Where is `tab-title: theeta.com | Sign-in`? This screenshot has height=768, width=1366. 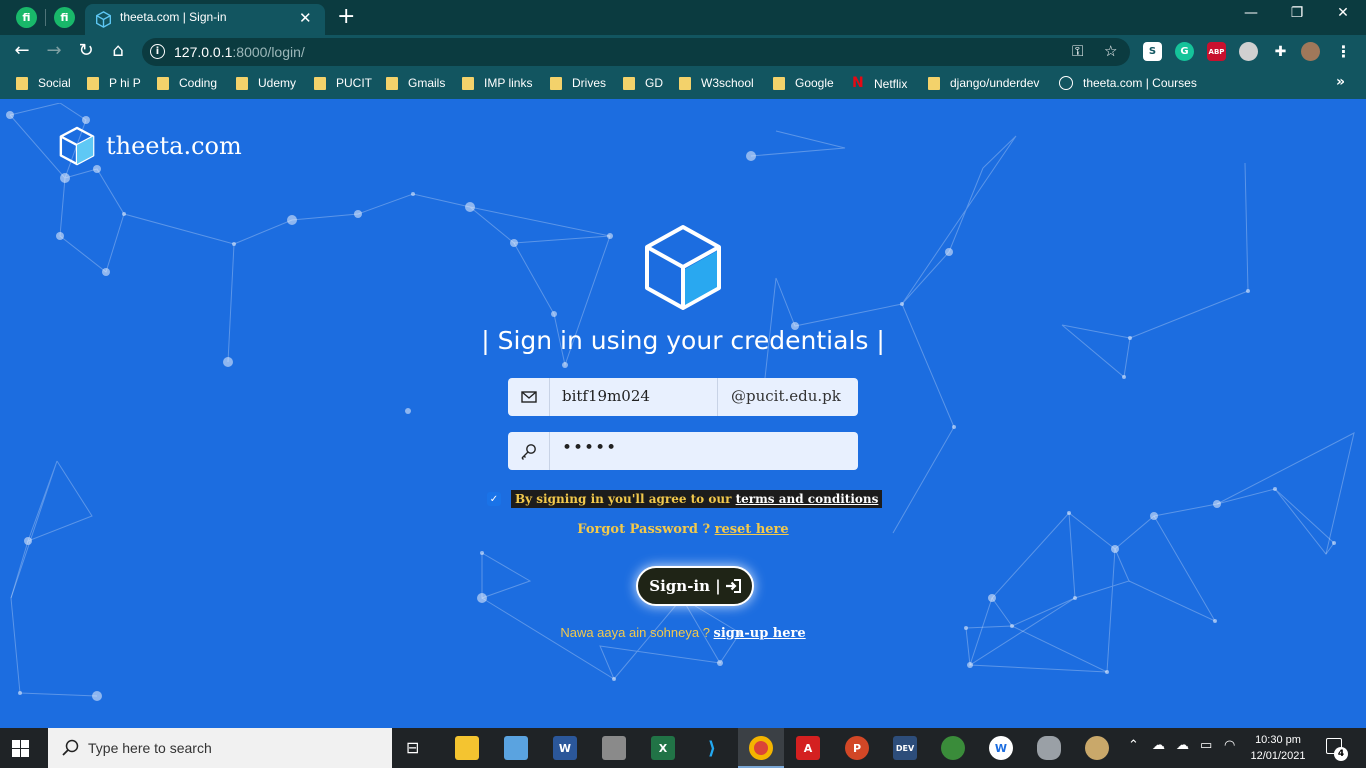 tab-title: theeta.com | Sign-in is located at coordinates (173, 17).